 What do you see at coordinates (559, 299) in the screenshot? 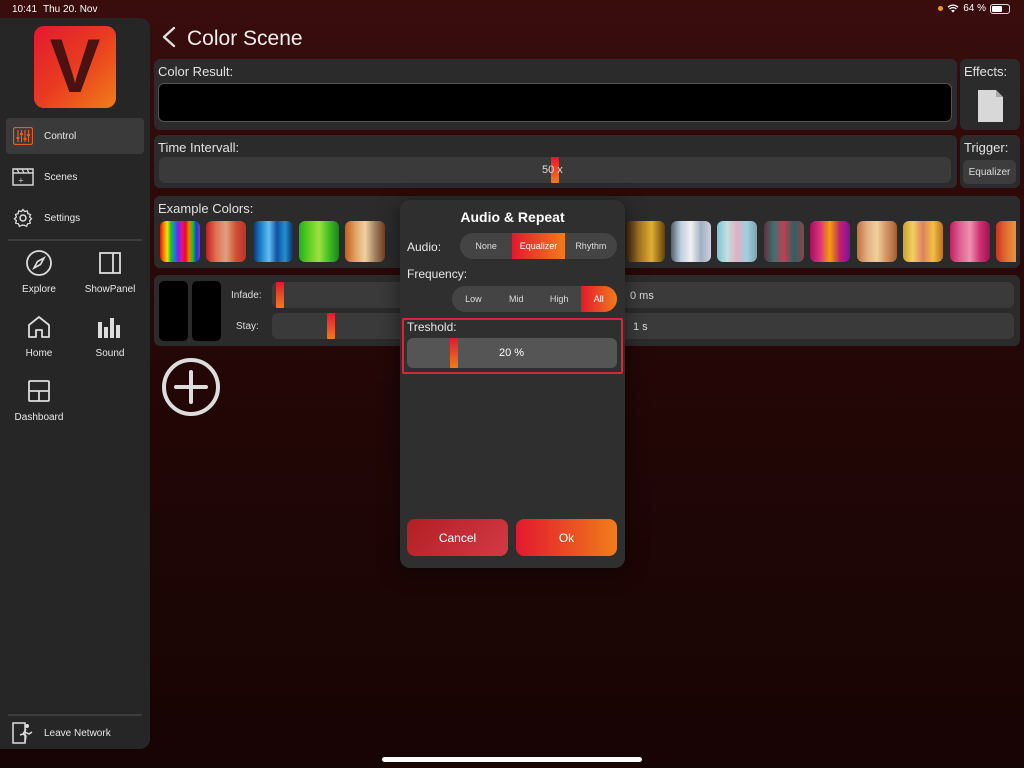
I see `frequency-option-high: High` at bounding box center [559, 299].